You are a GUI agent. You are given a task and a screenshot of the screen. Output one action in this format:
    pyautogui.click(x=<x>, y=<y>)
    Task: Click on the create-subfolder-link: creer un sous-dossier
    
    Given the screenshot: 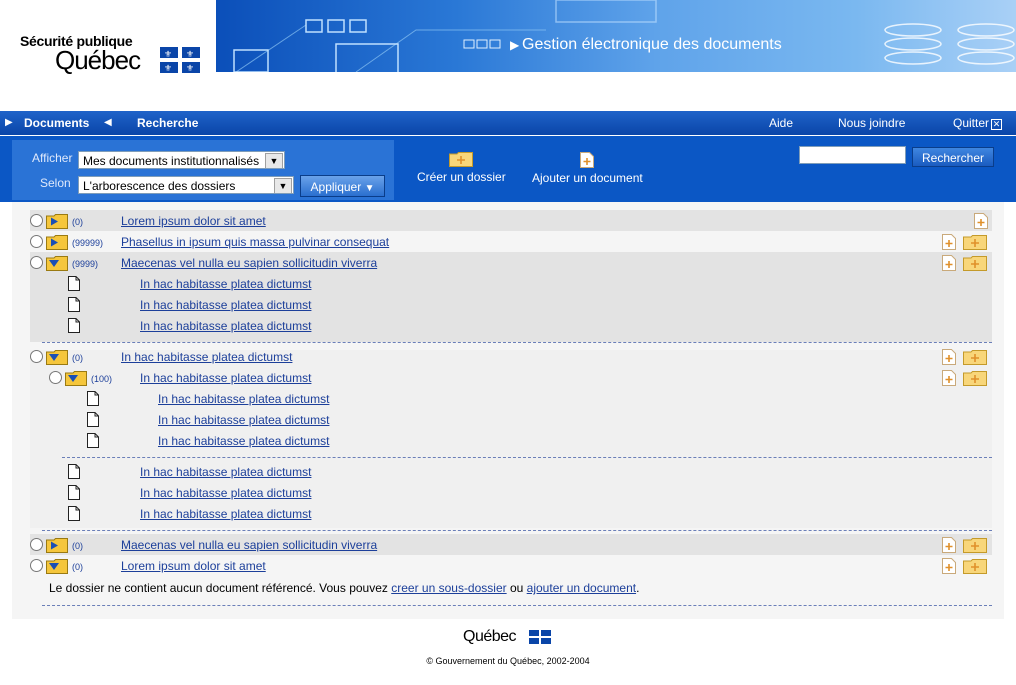 What is the action you would take?
    pyautogui.click(x=448, y=588)
    